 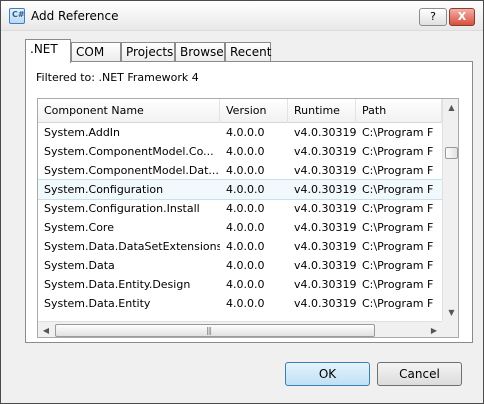 I want to click on cancel-button: Cancel, so click(x=419, y=374).